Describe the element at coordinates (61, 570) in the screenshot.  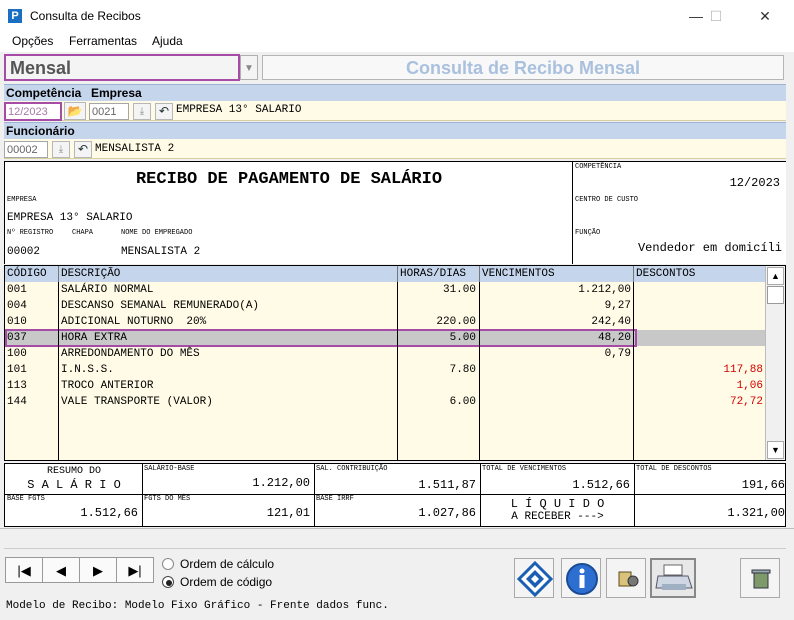
I see `prev-record-button: ◀` at that location.